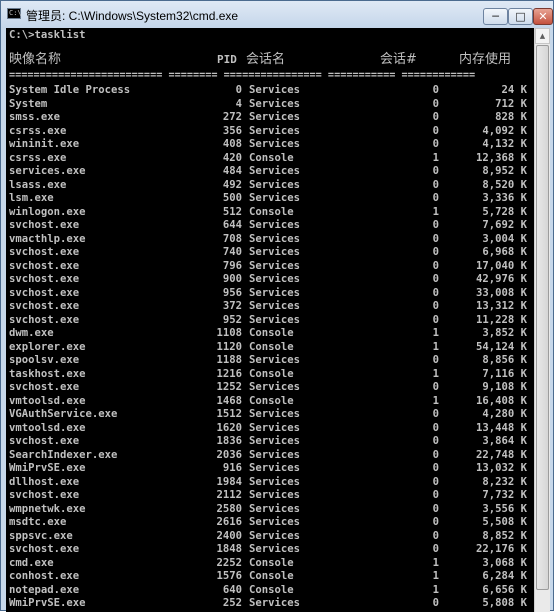 The image size is (554, 612). Describe the element at coordinates (271, 186) in the screenshot. I see `process-row: lsass.exe 492 Services 0 8,520 K` at that location.